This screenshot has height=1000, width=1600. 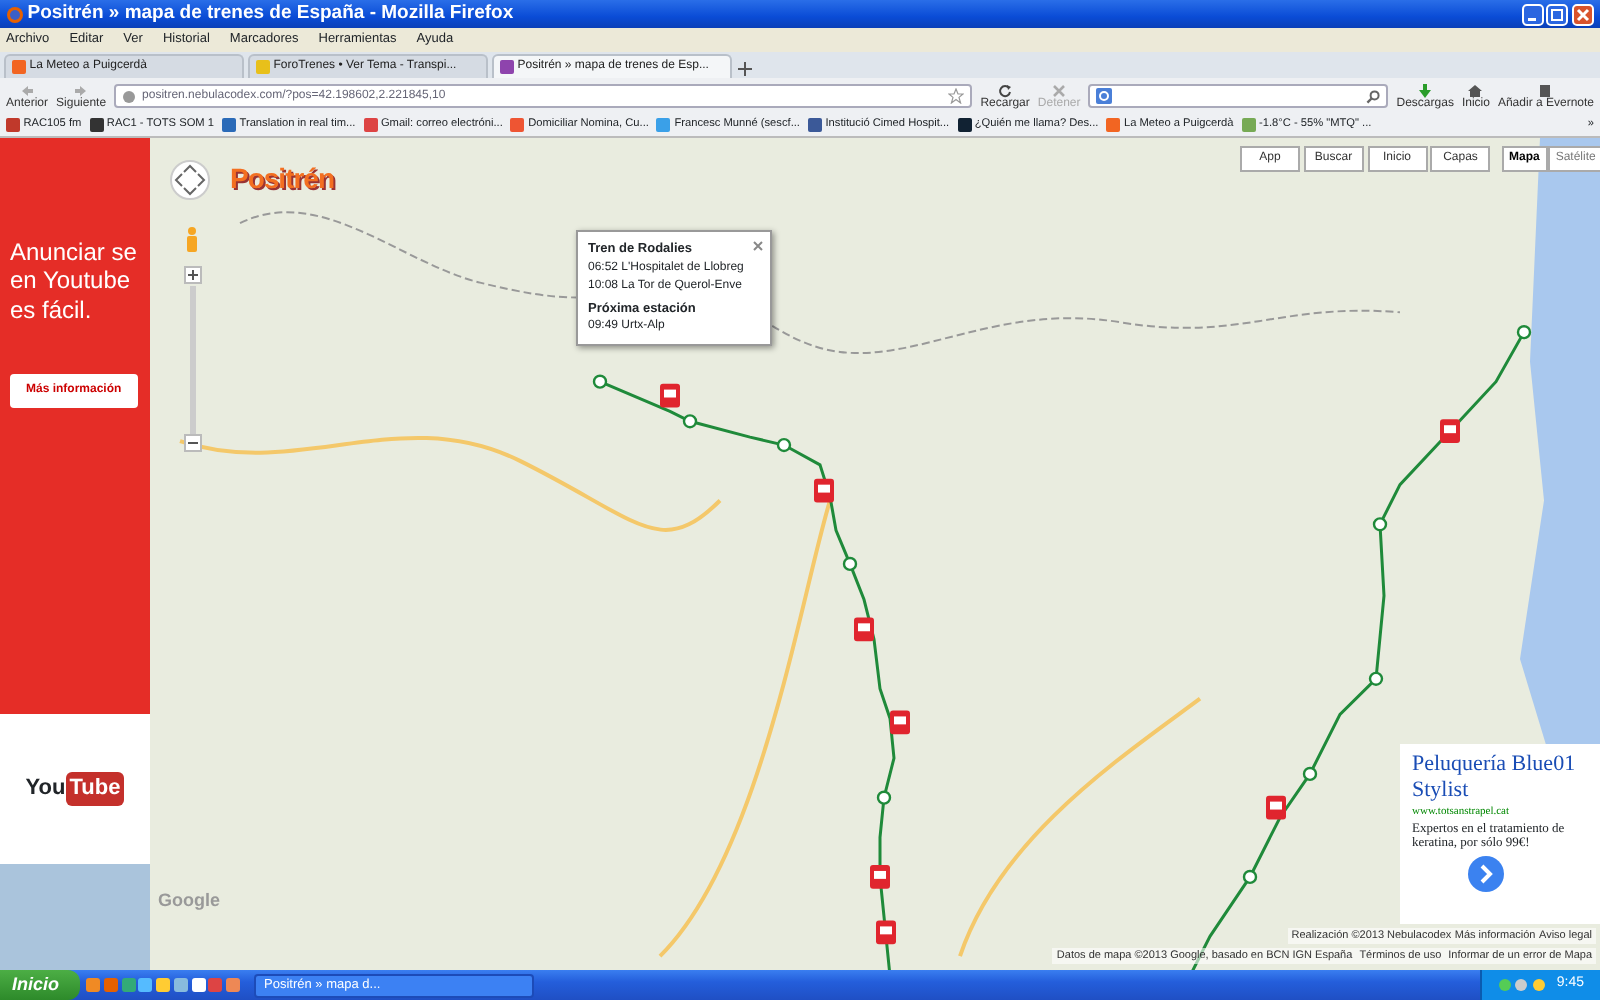 What do you see at coordinates (1059, 90) in the screenshot?
I see `stop-icon` at bounding box center [1059, 90].